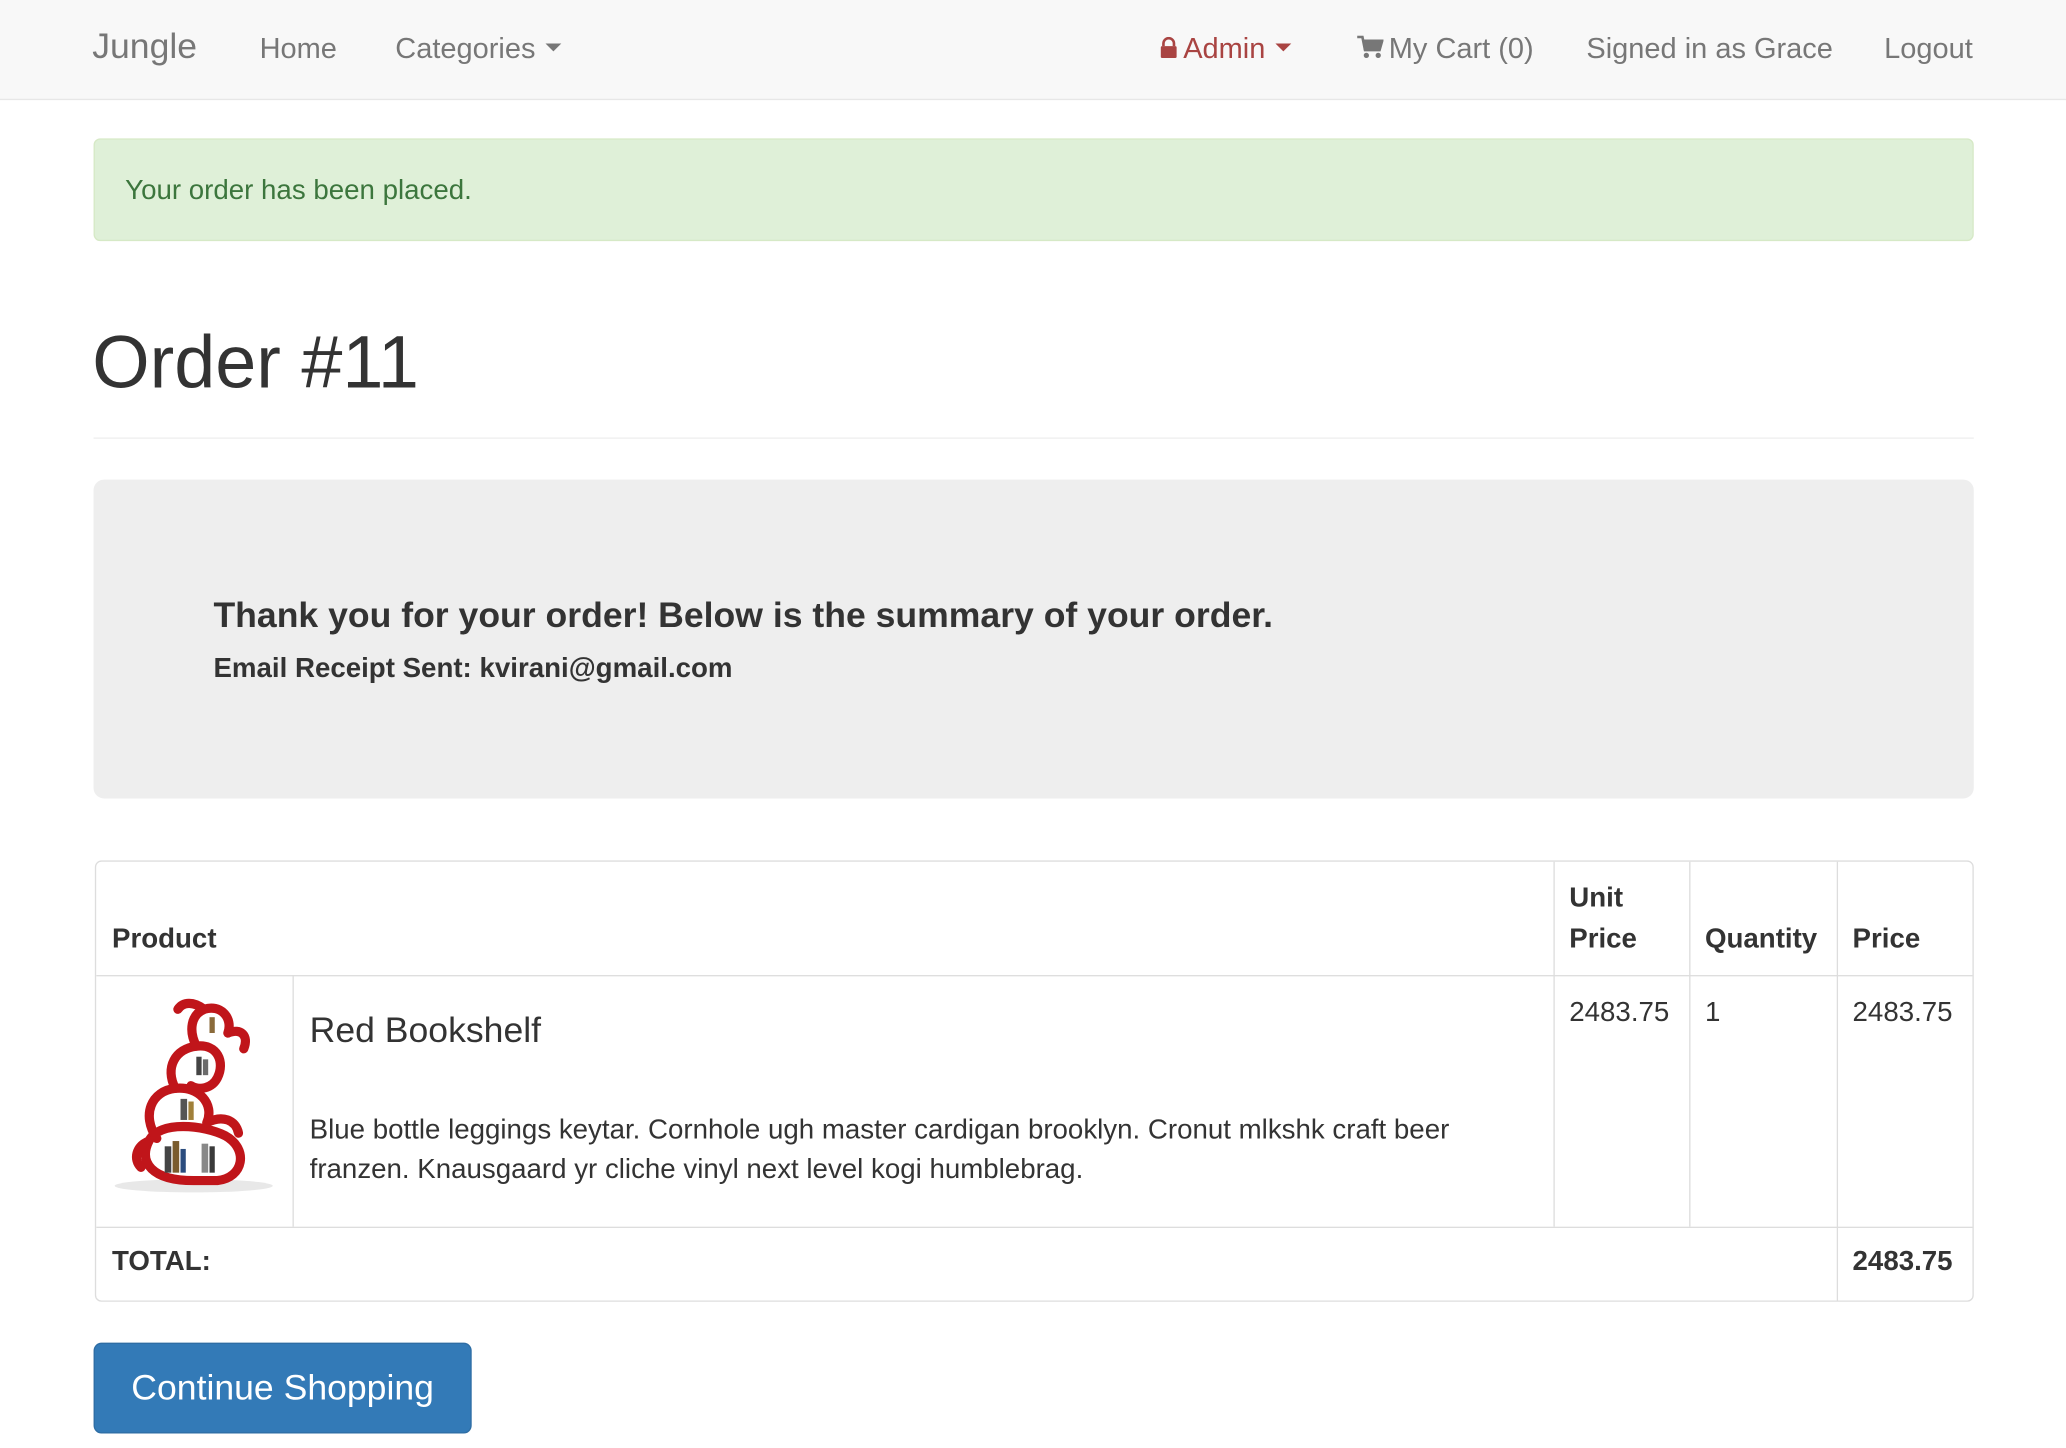  What do you see at coordinates (606, 668) in the screenshot?
I see `receipt-email: kvirani@gmail.com` at bounding box center [606, 668].